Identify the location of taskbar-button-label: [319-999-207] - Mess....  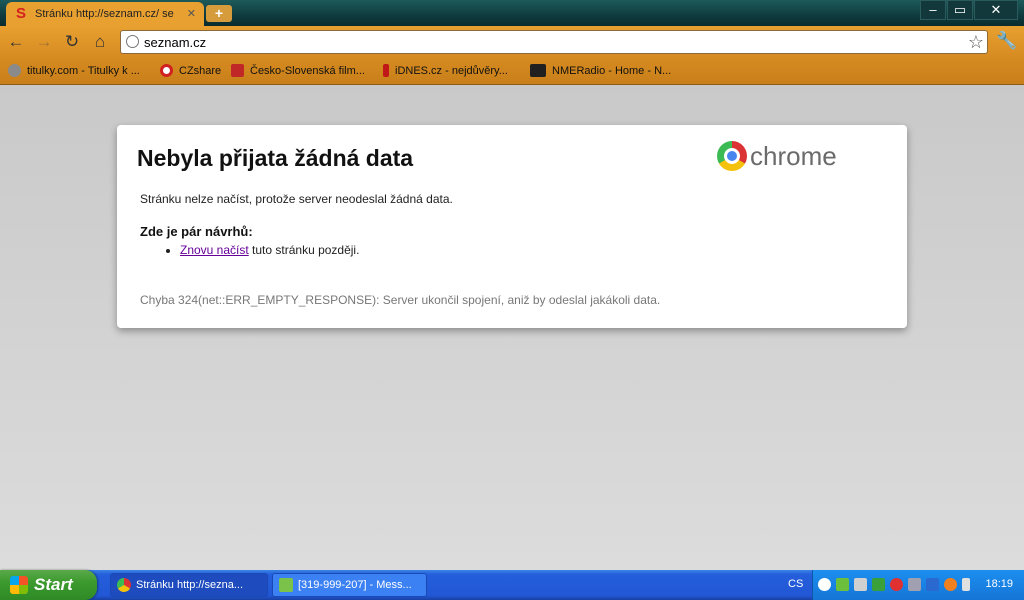
(355, 585).